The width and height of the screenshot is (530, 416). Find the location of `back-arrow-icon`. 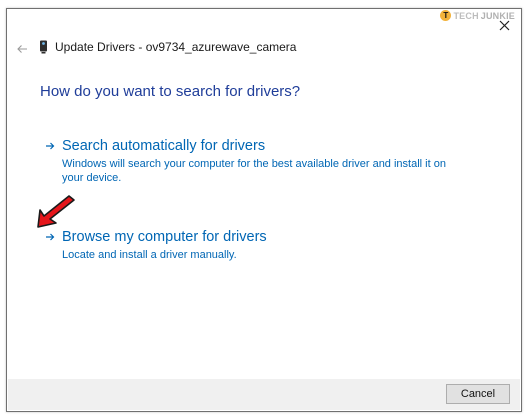

back-arrow-icon is located at coordinates (22, 49).